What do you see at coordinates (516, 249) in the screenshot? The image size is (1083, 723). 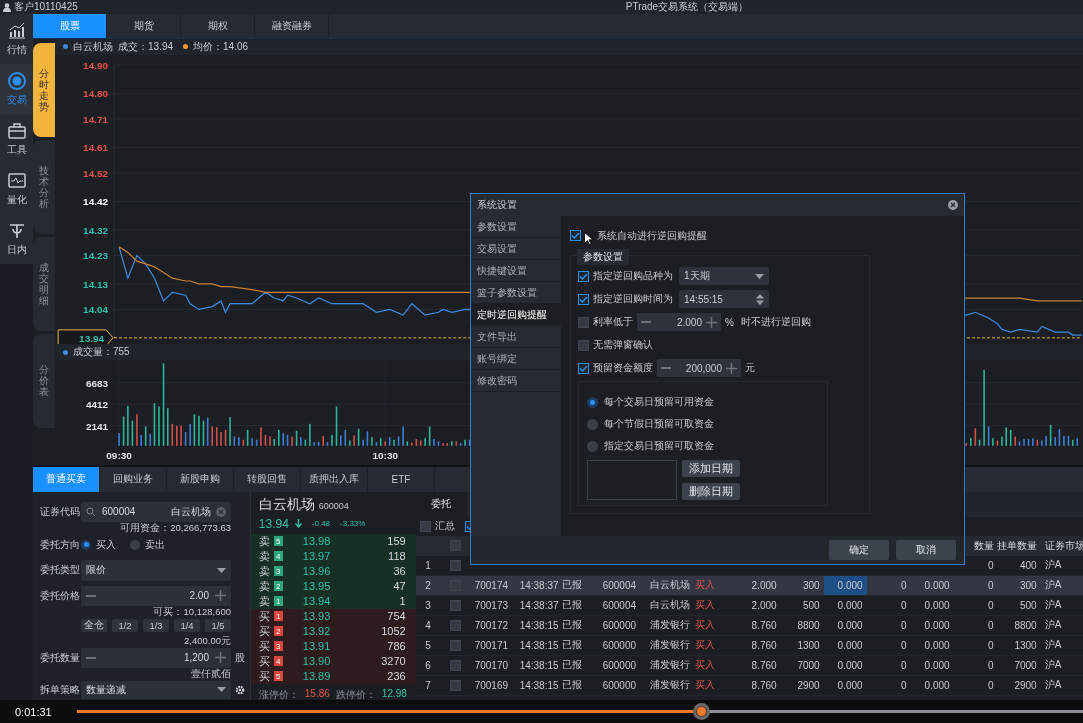 I see `settings-nav-item: 交易设置` at bounding box center [516, 249].